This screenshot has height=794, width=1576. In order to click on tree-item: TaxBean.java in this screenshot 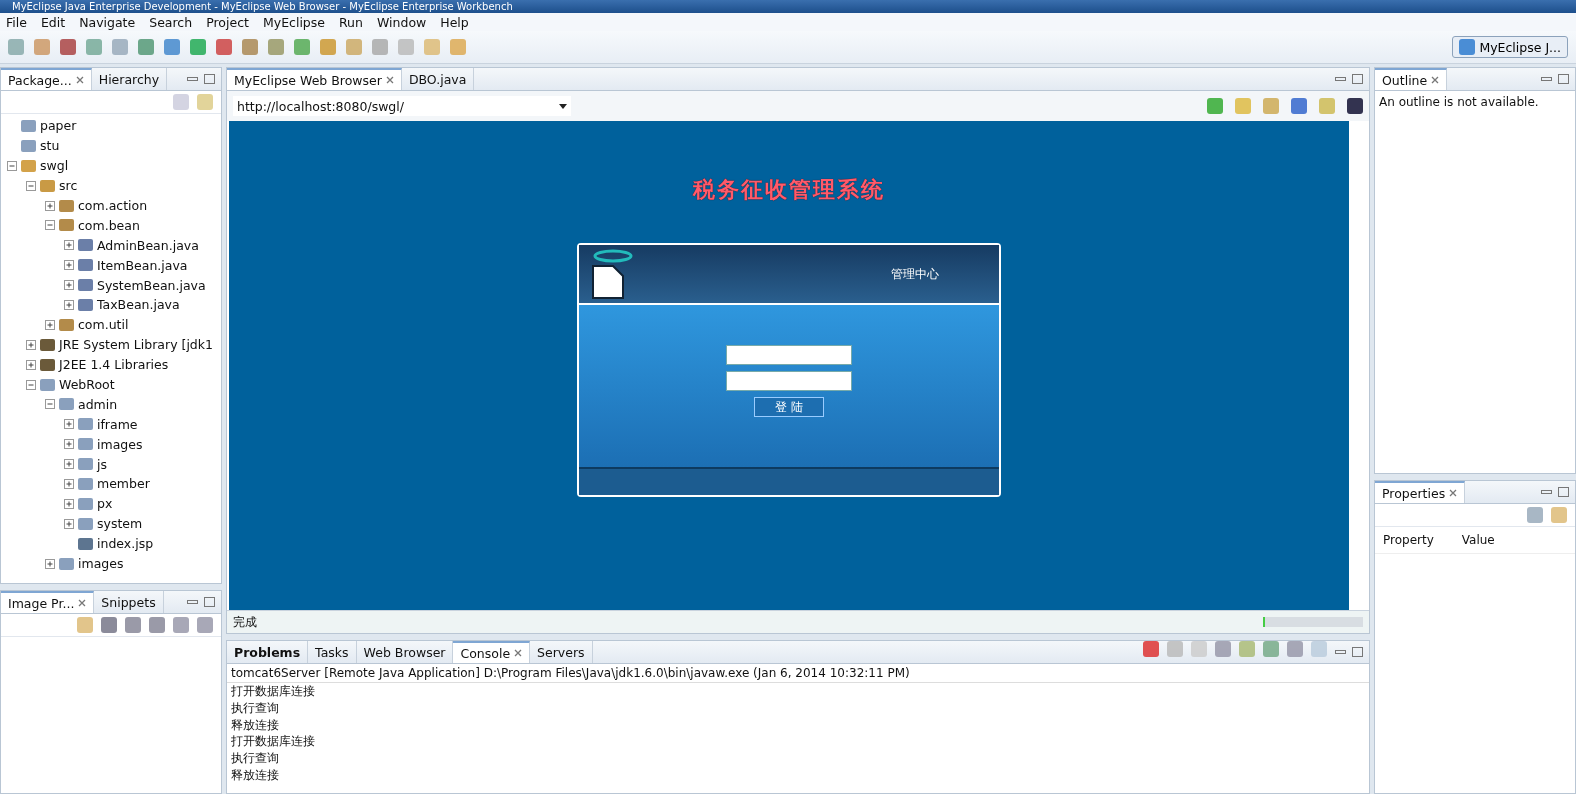, I will do `click(138, 305)`.